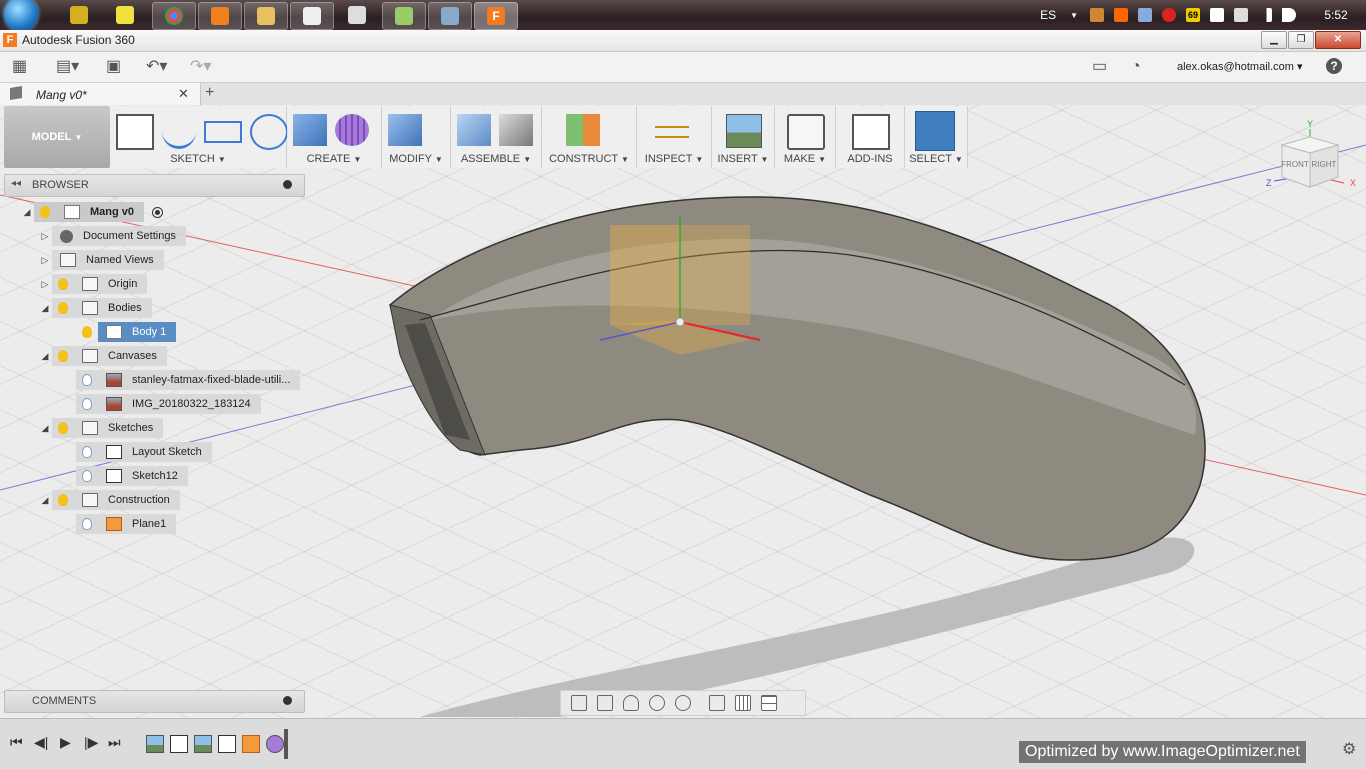 This screenshot has height=769, width=1366. What do you see at coordinates (935, 131) in the screenshot?
I see `select-icon` at bounding box center [935, 131].